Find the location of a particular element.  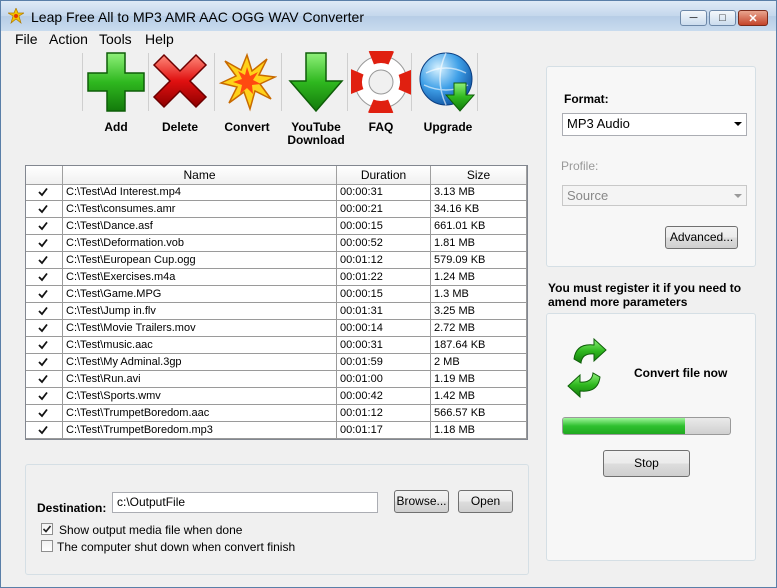

menu-action: Action is located at coordinates (68, 39).